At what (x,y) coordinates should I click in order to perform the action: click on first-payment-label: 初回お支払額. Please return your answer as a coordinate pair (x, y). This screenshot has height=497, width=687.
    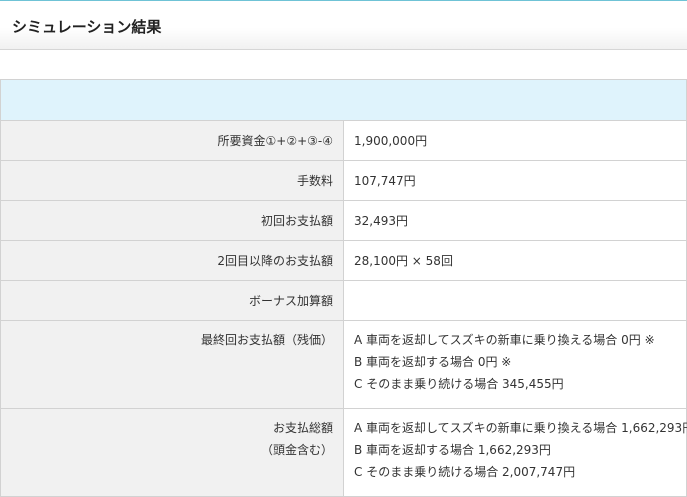
    Looking at the image, I should click on (172, 220).